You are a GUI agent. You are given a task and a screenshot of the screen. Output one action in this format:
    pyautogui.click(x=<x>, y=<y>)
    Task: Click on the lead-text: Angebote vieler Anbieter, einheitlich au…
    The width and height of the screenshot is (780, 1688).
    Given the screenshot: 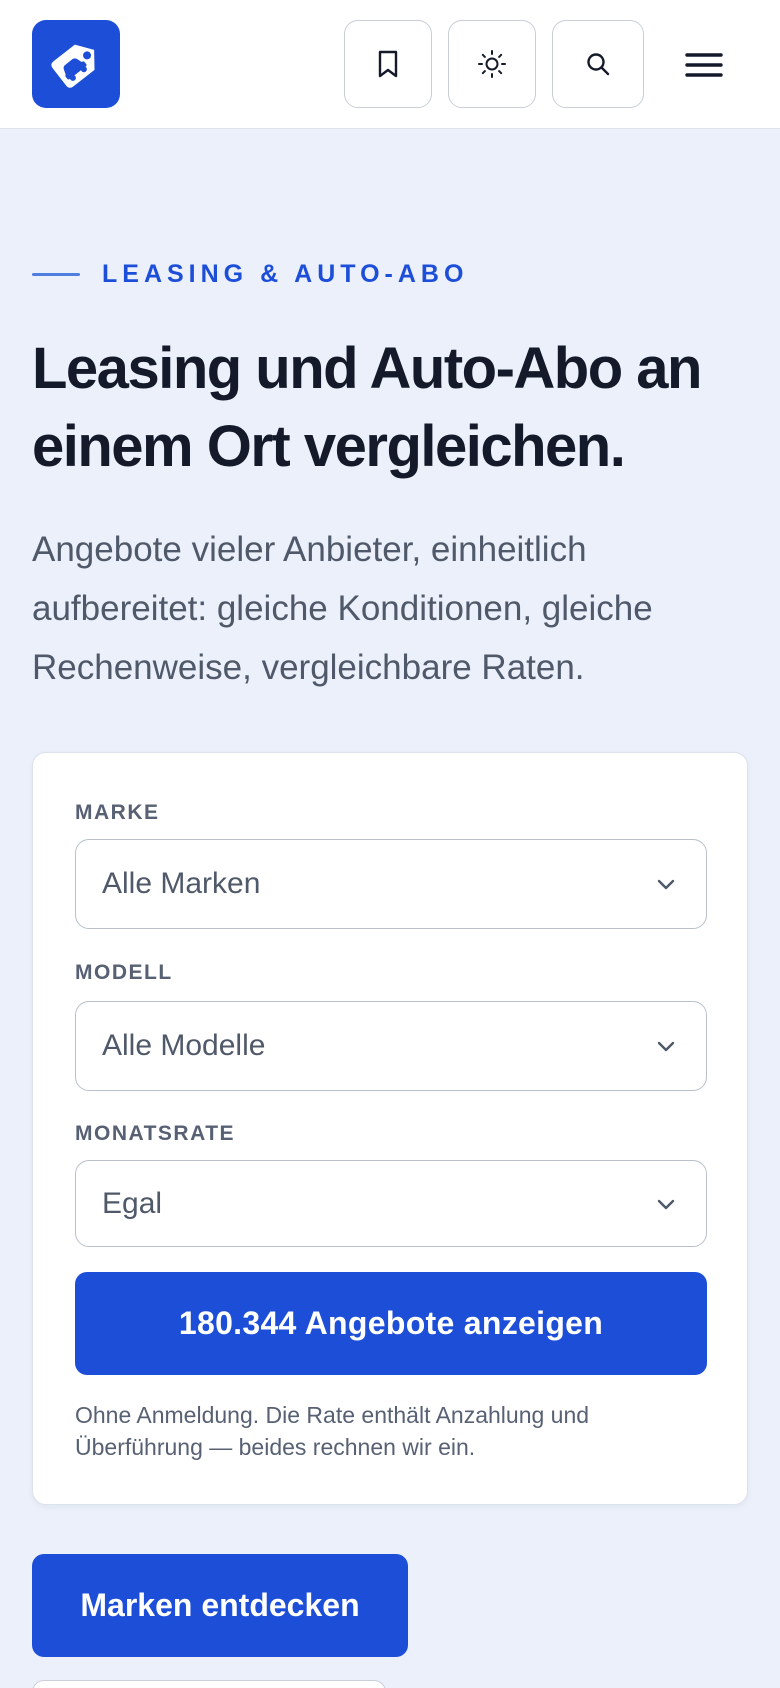 What is the action you would take?
    pyautogui.click(x=342, y=608)
    